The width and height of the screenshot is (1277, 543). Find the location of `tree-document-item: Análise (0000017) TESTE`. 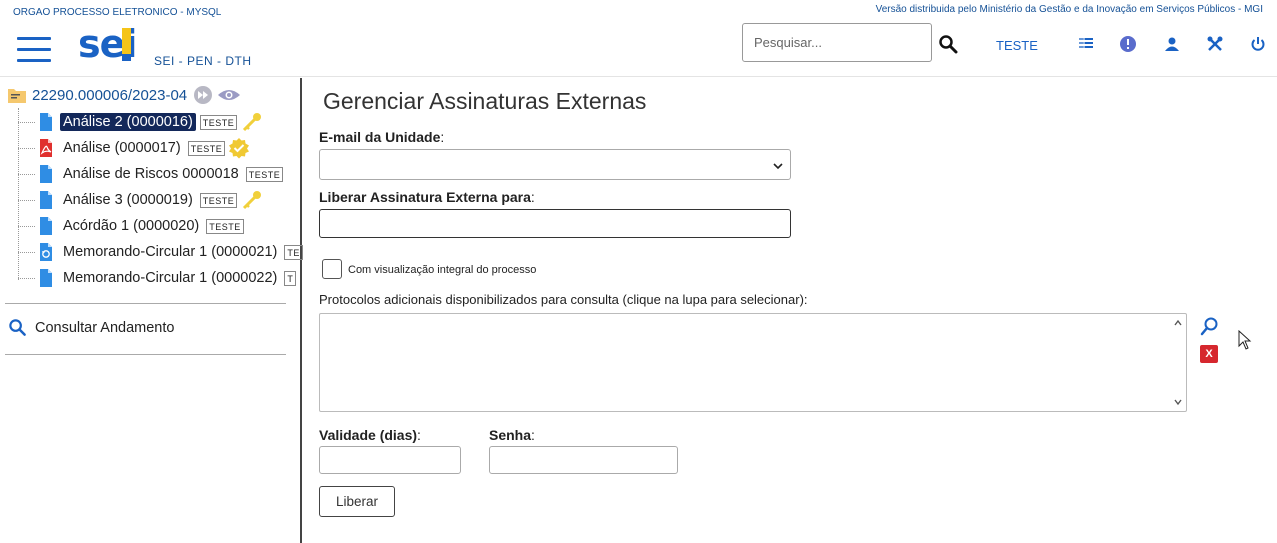

tree-document-item: Análise (0000017) TESTE is located at coordinates (134, 148).